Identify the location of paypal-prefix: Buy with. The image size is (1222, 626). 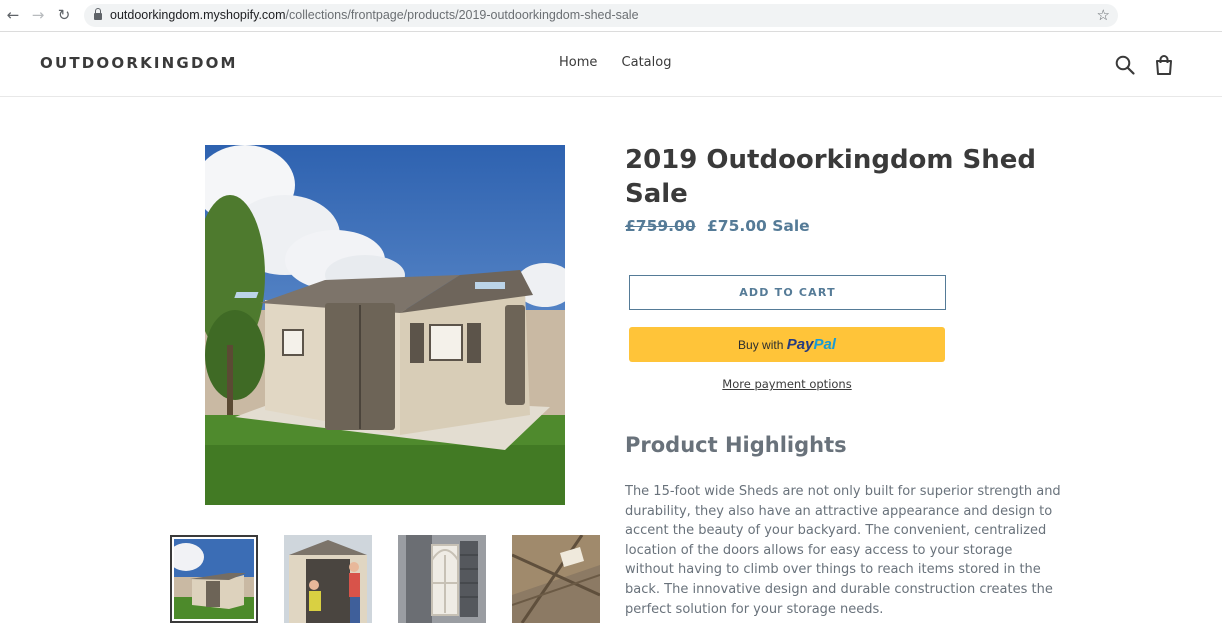
(761, 345).